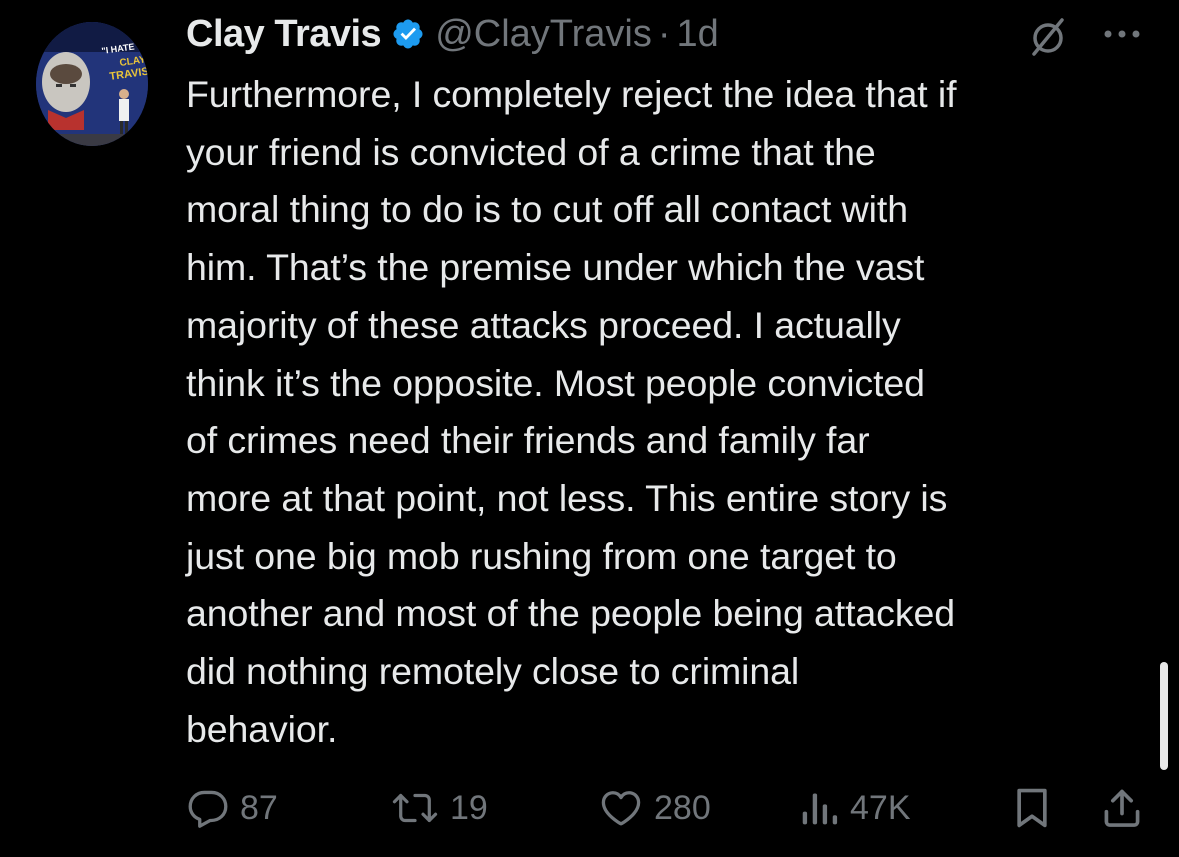 The height and width of the screenshot is (857, 1179). What do you see at coordinates (415, 808) in the screenshot?
I see `repost-icon` at bounding box center [415, 808].